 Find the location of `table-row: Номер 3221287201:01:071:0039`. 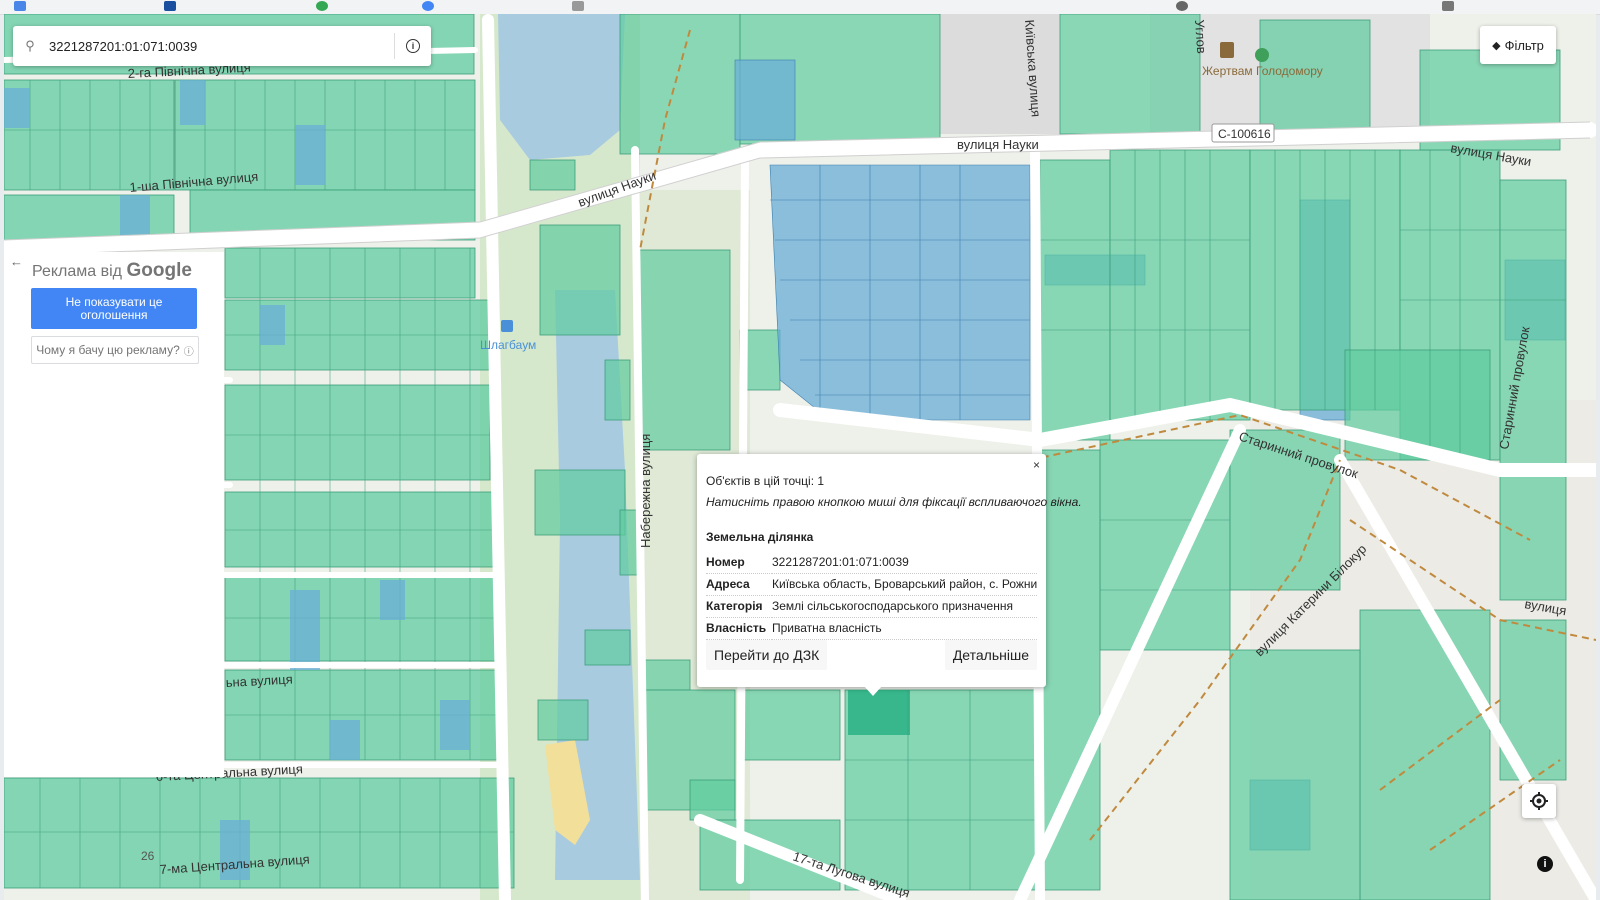

table-row: Номер 3221287201:01:071:0039 is located at coordinates (872, 563).